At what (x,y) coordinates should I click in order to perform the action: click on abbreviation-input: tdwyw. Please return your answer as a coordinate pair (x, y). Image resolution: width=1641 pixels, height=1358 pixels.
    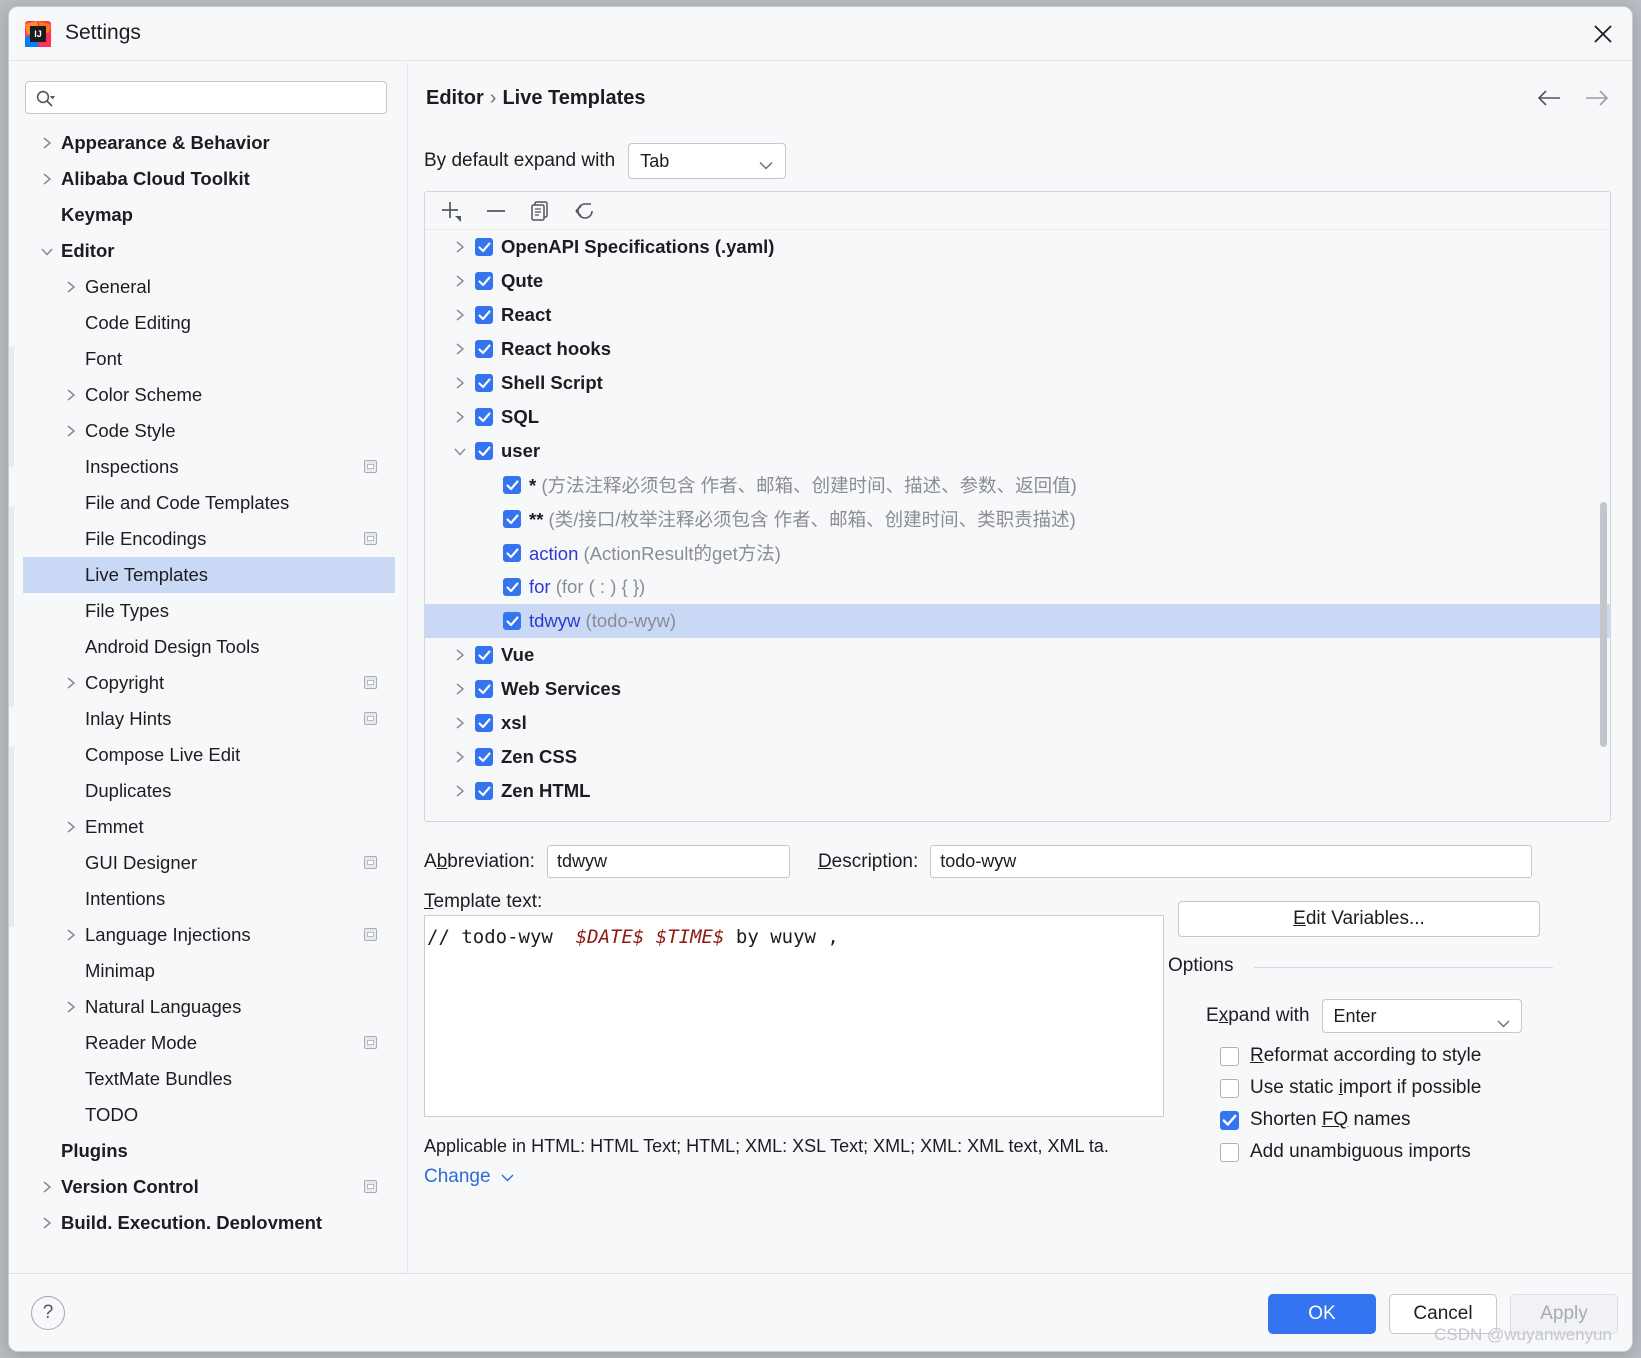
    Looking at the image, I should click on (668, 861).